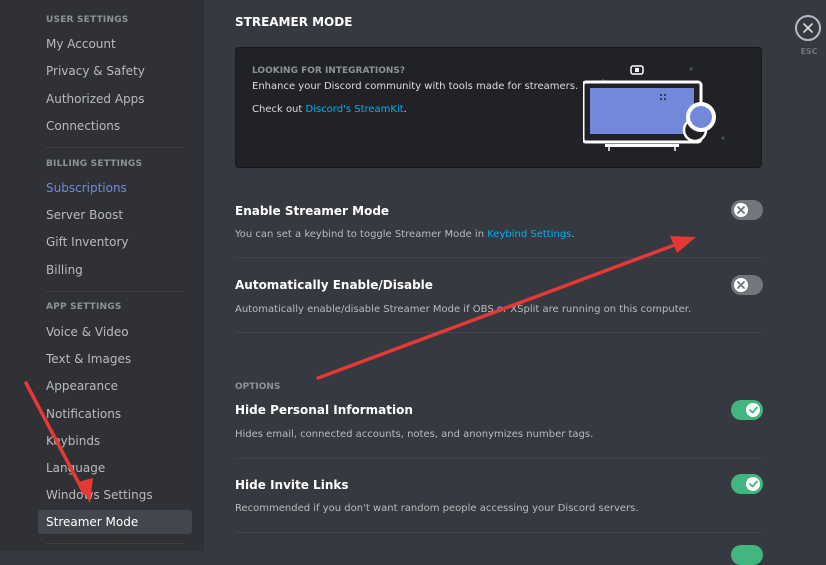 The width and height of the screenshot is (826, 565). I want to click on sidebar-item-privacy-safety: Privacy & Safety, so click(115, 71).